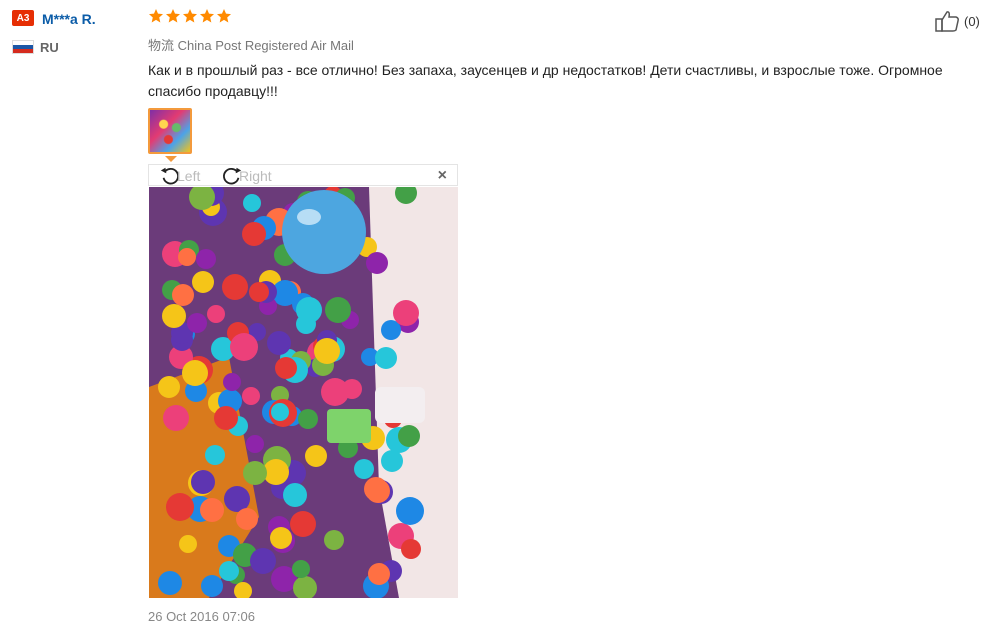 The width and height of the screenshot is (1000, 631). I want to click on rating-stars, so click(190, 16).